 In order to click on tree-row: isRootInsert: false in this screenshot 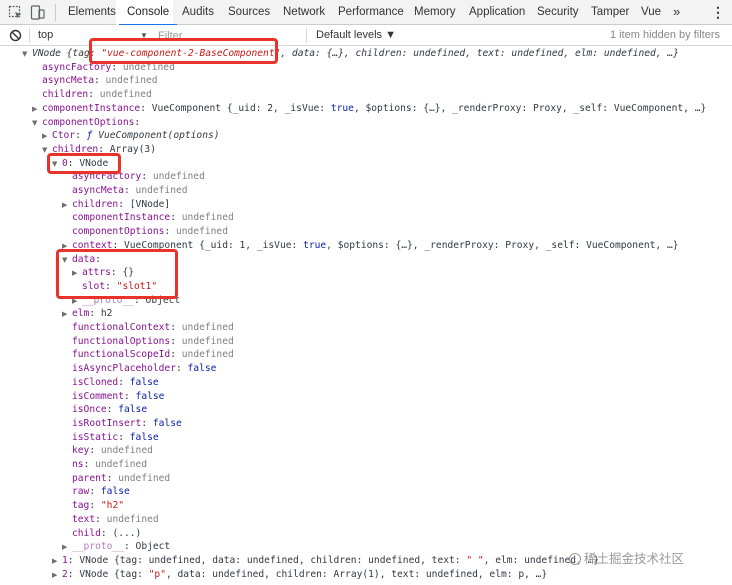, I will do `click(122, 424)`.